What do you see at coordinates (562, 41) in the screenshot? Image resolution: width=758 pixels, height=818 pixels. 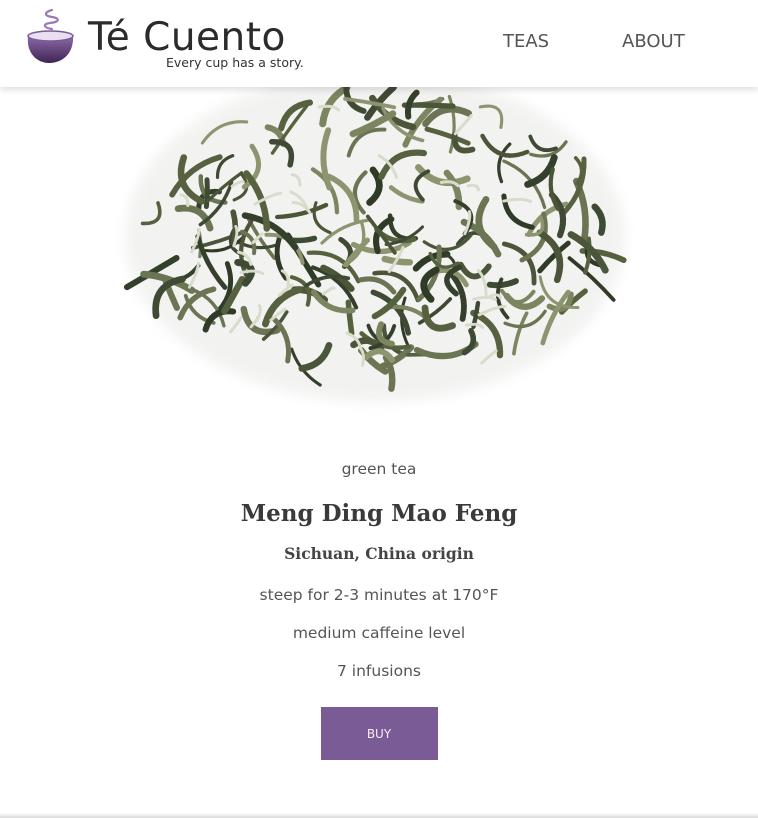 I see `nav-link-teas: TEAS` at bounding box center [562, 41].